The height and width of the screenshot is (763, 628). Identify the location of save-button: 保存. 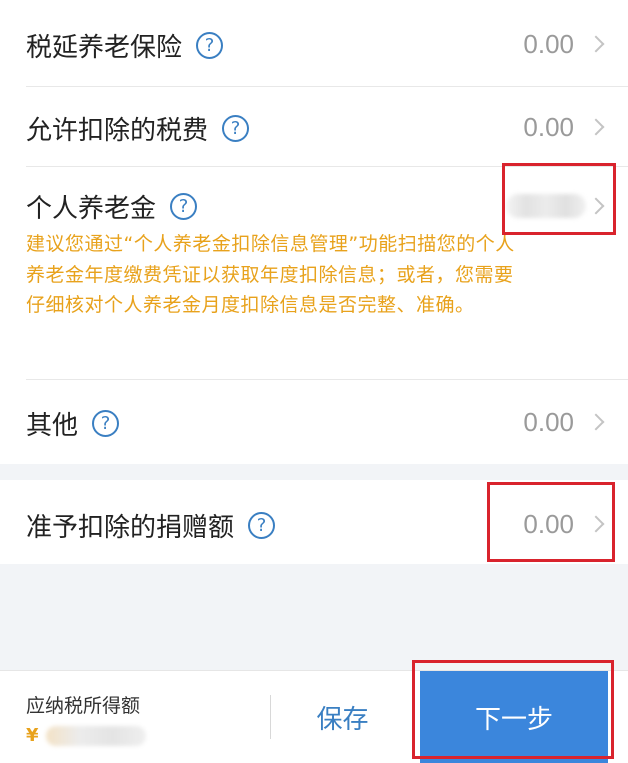
(342, 717).